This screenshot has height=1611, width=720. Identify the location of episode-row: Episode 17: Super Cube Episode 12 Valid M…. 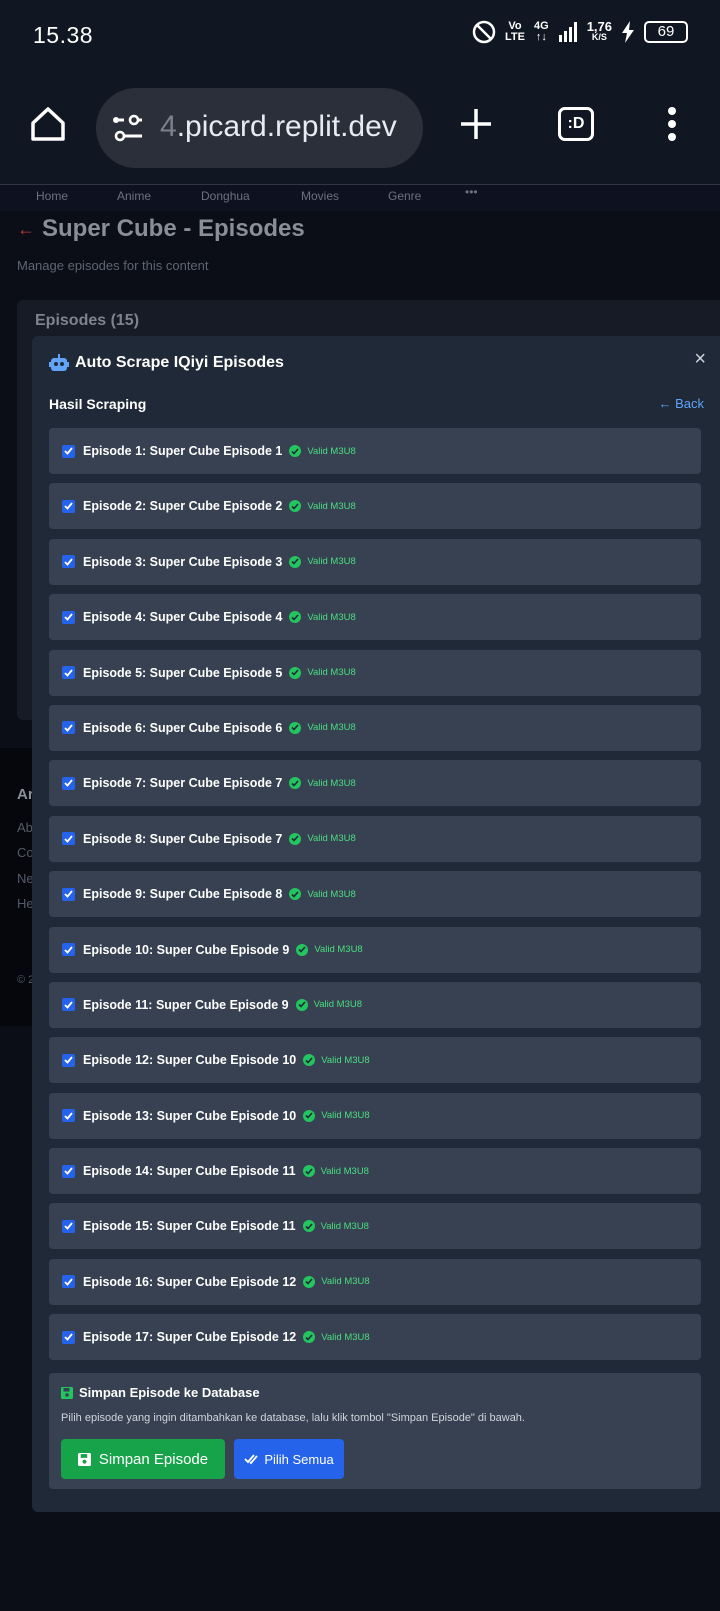
(375, 1337).